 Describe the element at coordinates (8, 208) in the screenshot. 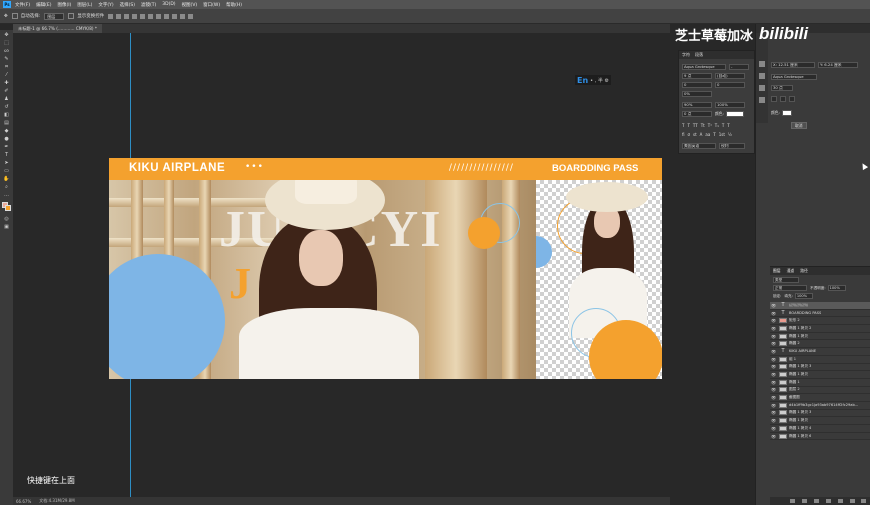

I see `background-color-swatch` at that location.